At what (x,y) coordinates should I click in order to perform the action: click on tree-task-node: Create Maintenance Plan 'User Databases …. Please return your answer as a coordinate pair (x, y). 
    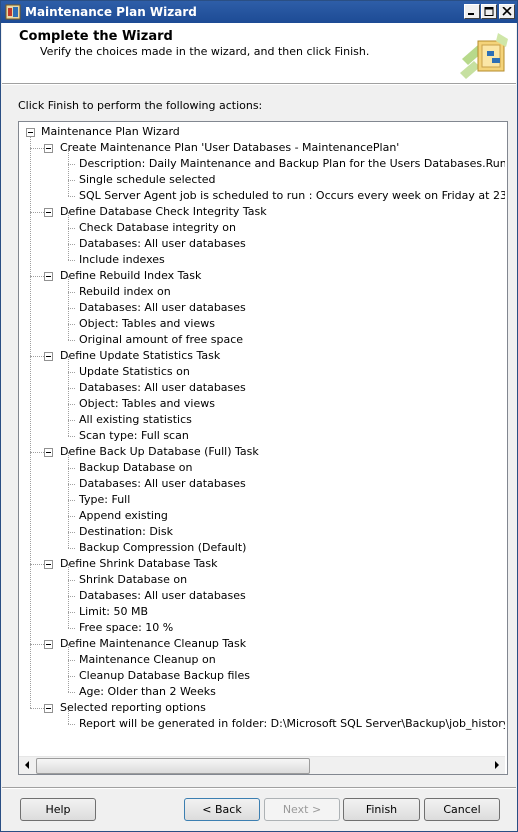
    Looking at the image, I should click on (229, 148).